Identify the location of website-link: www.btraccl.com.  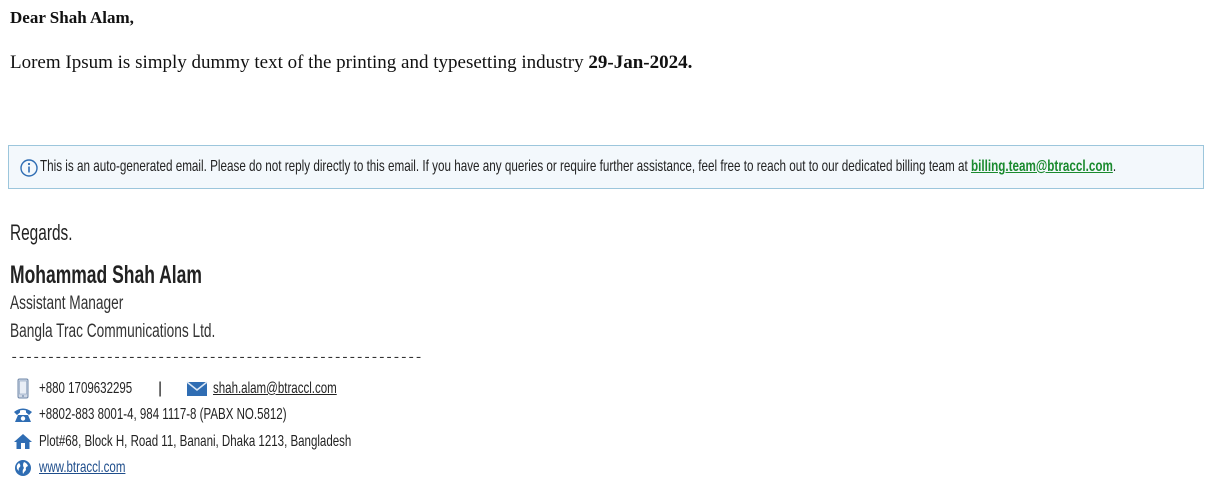
(82, 467).